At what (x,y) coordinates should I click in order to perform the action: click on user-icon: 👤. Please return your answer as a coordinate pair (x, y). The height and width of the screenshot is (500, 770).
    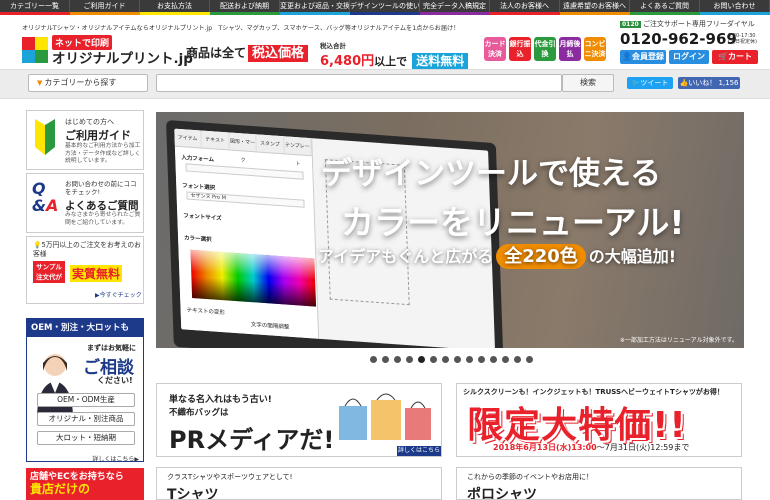
    Looking at the image, I should click on (627, 56).